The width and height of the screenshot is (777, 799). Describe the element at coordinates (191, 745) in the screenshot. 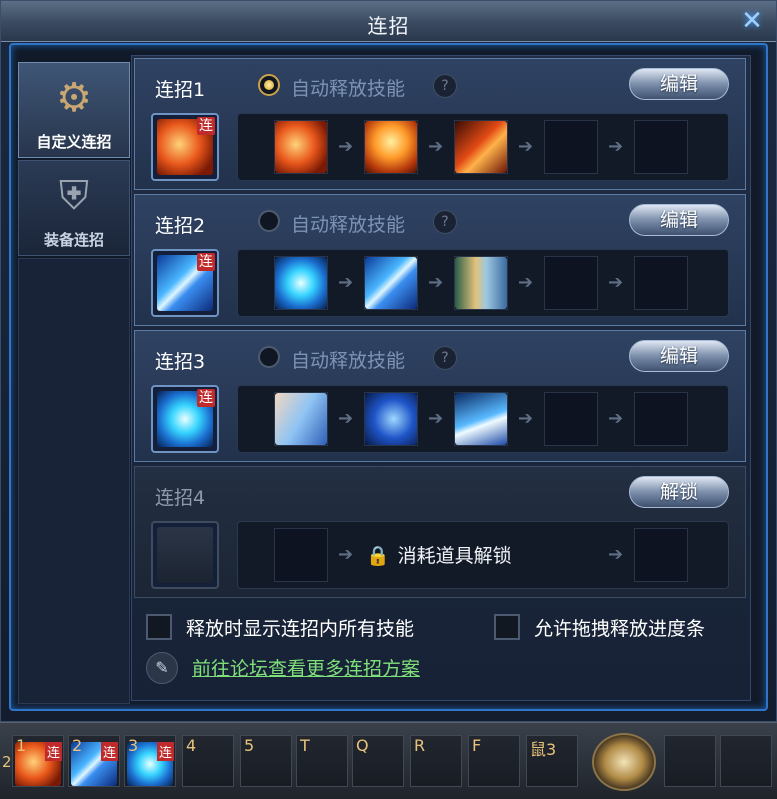

I see `hotkey-label: 4` at that location.